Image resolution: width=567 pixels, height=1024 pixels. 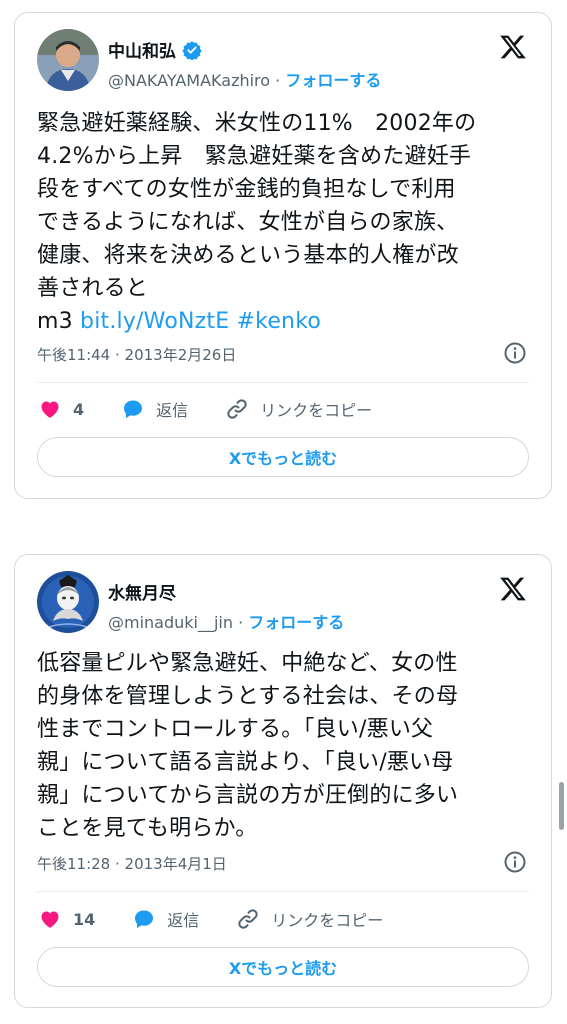 I want to click on like-button: 14, so click(x=66, y=919).